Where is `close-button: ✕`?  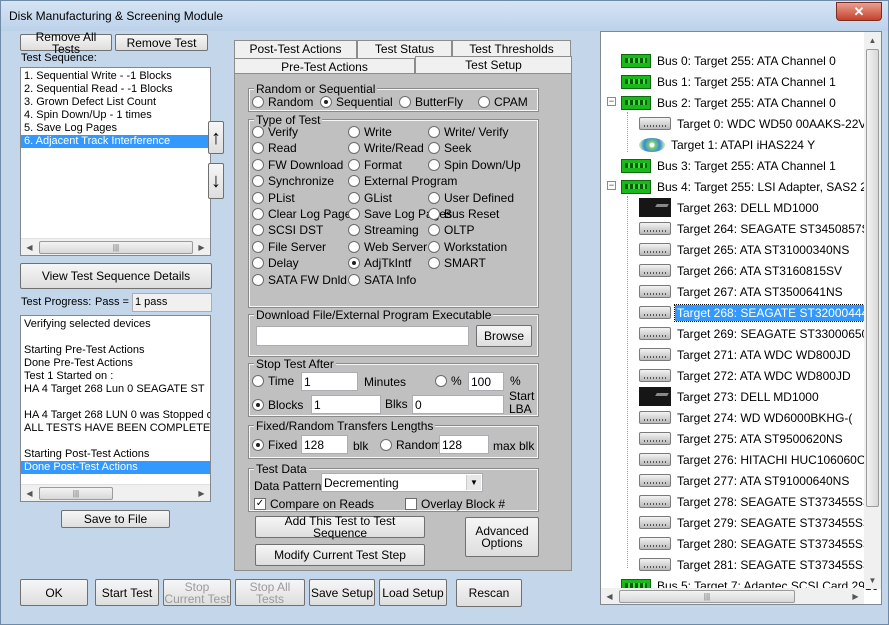
close-button: ✕ is located at coordinates (859, 11).